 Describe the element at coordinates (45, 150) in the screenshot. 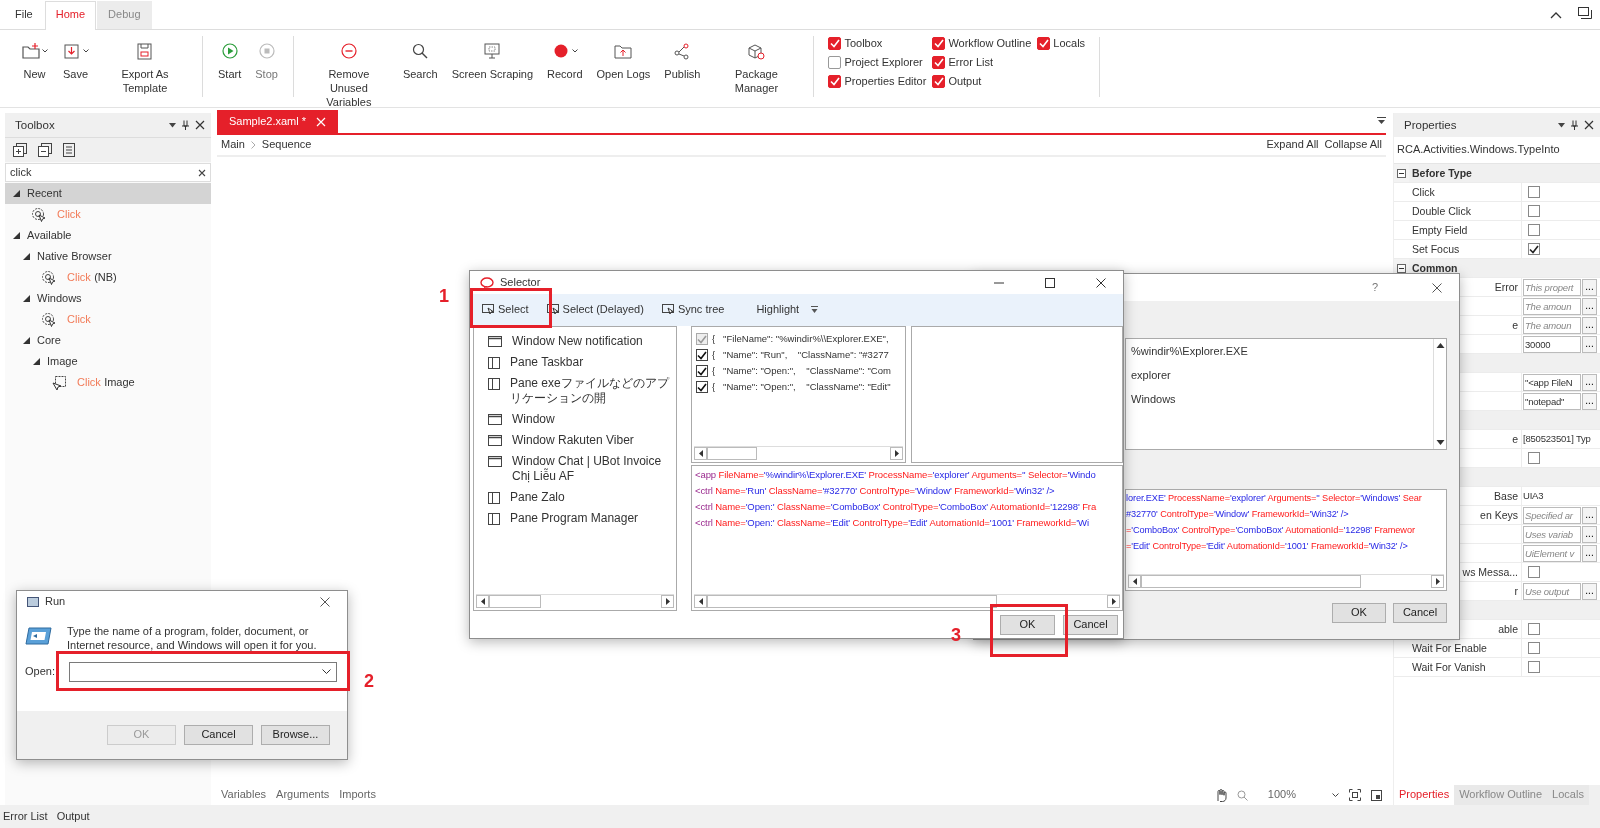

I see `collapse-all-icon` at that location.